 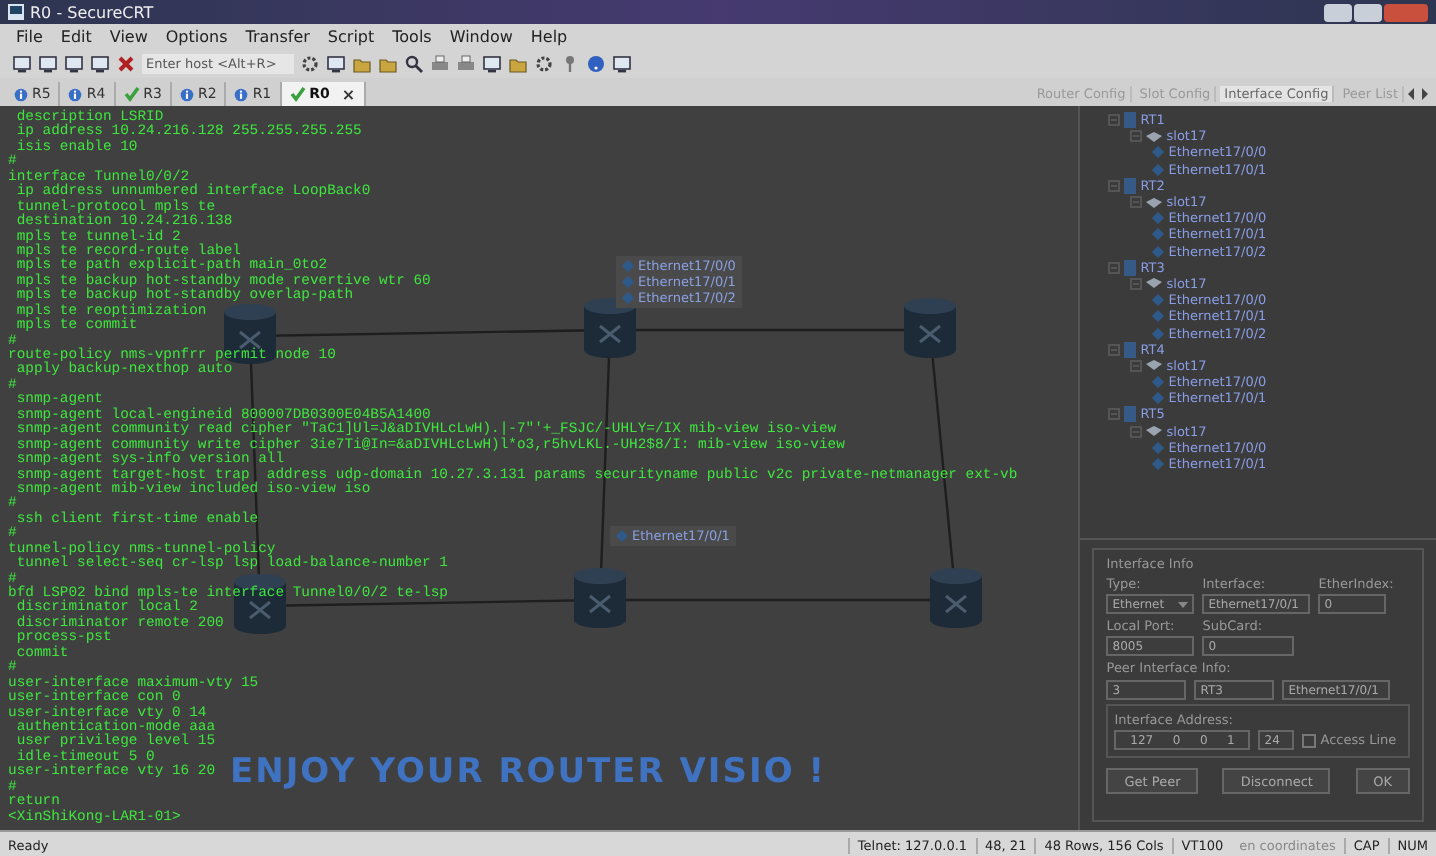 I want to click on port-icon, so click(x=622, y=536).